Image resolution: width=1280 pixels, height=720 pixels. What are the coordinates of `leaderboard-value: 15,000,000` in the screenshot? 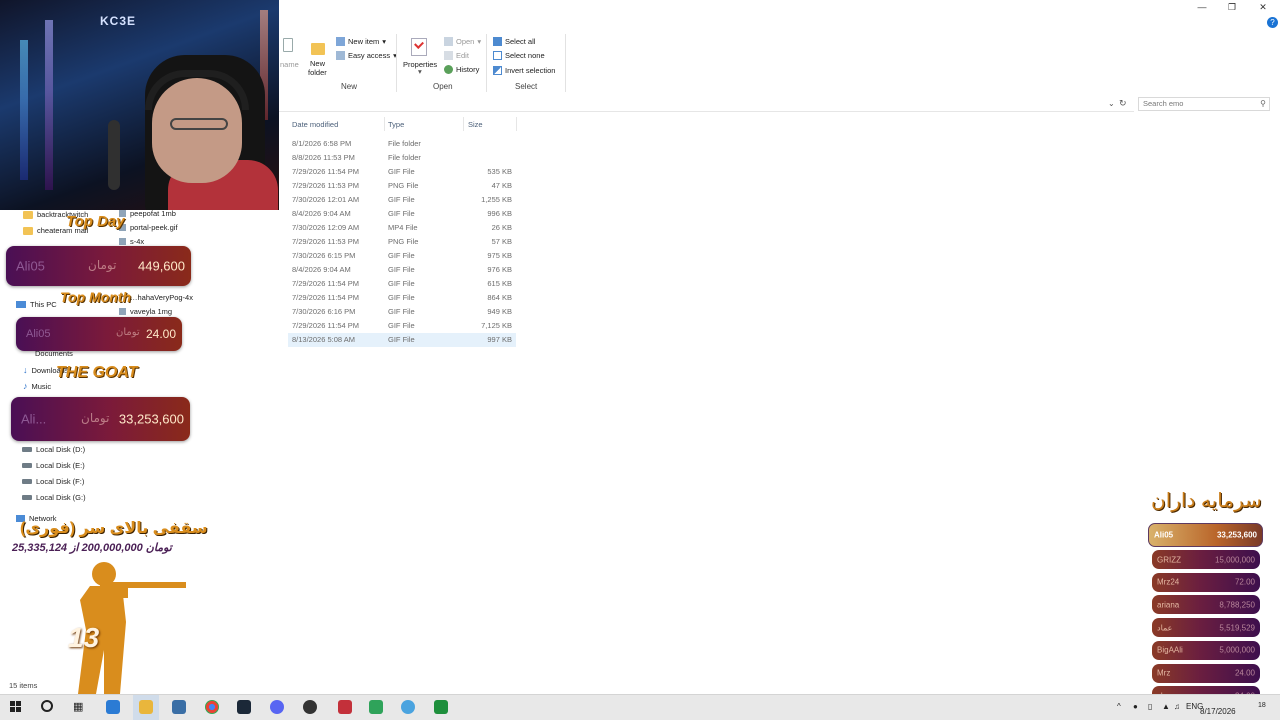 It's located at (1234, 559).